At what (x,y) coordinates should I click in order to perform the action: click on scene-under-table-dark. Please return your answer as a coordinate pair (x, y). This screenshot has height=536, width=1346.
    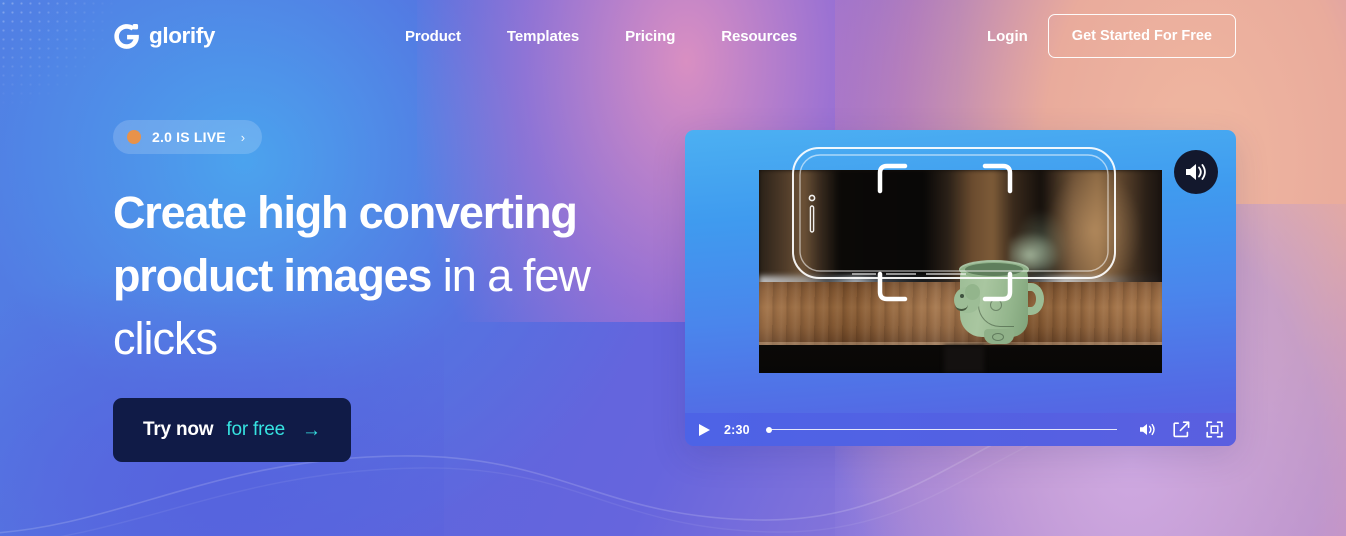
    Looking at the image, I should click on (960, 358).